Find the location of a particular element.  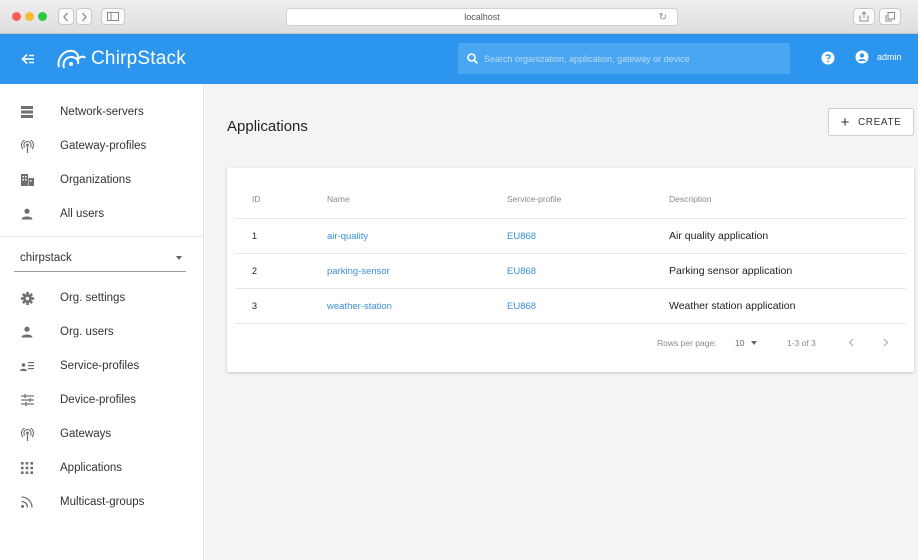

maximize-window-button is located at coordinates (42, 16).